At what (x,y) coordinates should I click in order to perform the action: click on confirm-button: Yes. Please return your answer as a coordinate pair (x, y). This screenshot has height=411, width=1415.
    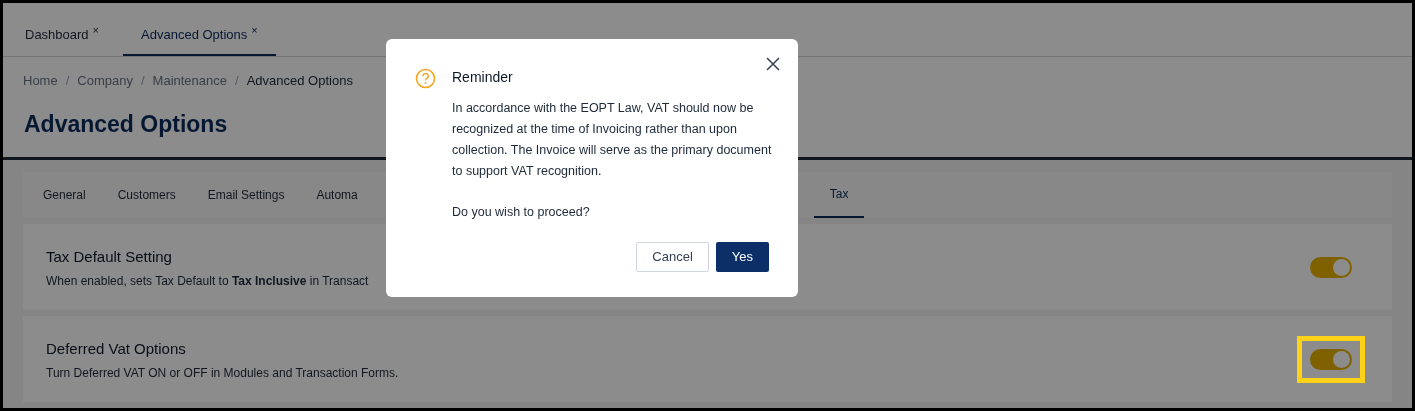
    Looking at the image, I should click on (742, 256).